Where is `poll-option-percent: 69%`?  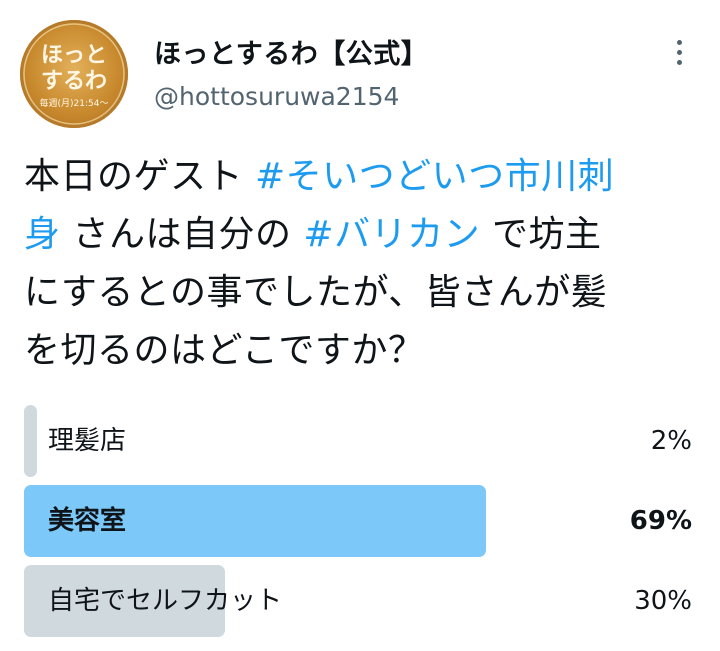
poll-option-percent: 69% is located at coordinates (660, 521).